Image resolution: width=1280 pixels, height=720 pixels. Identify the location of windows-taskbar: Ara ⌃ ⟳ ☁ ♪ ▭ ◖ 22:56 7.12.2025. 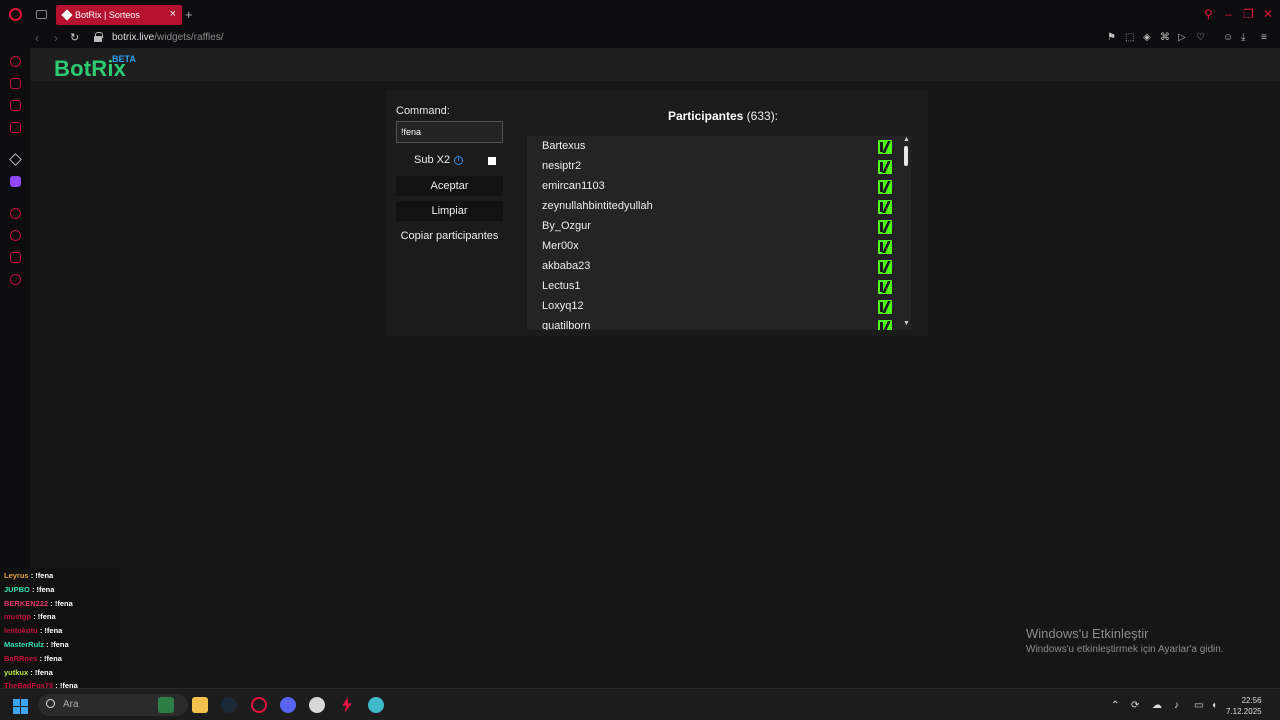
(640, 704).